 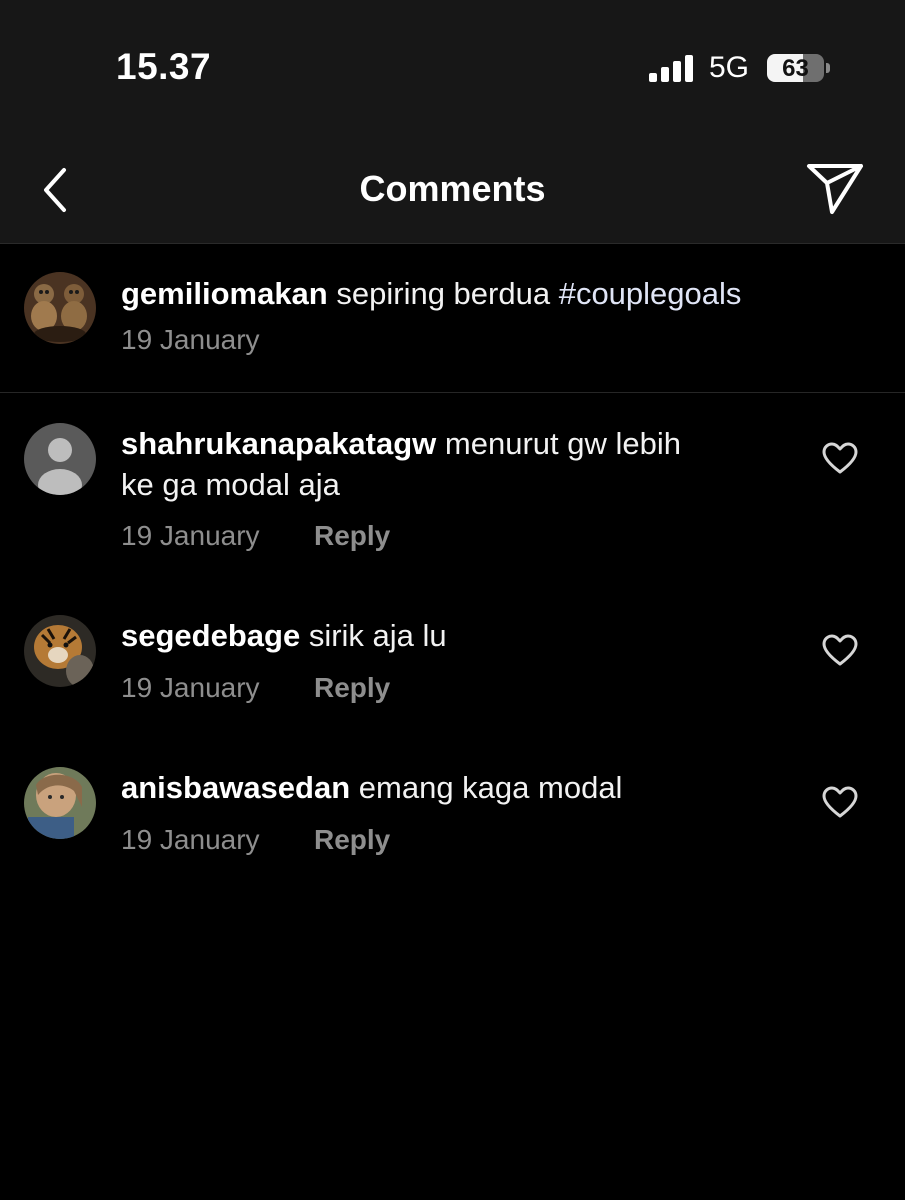 I want to click on caption-username: gemiliomakan, so click(x=224, y=293).